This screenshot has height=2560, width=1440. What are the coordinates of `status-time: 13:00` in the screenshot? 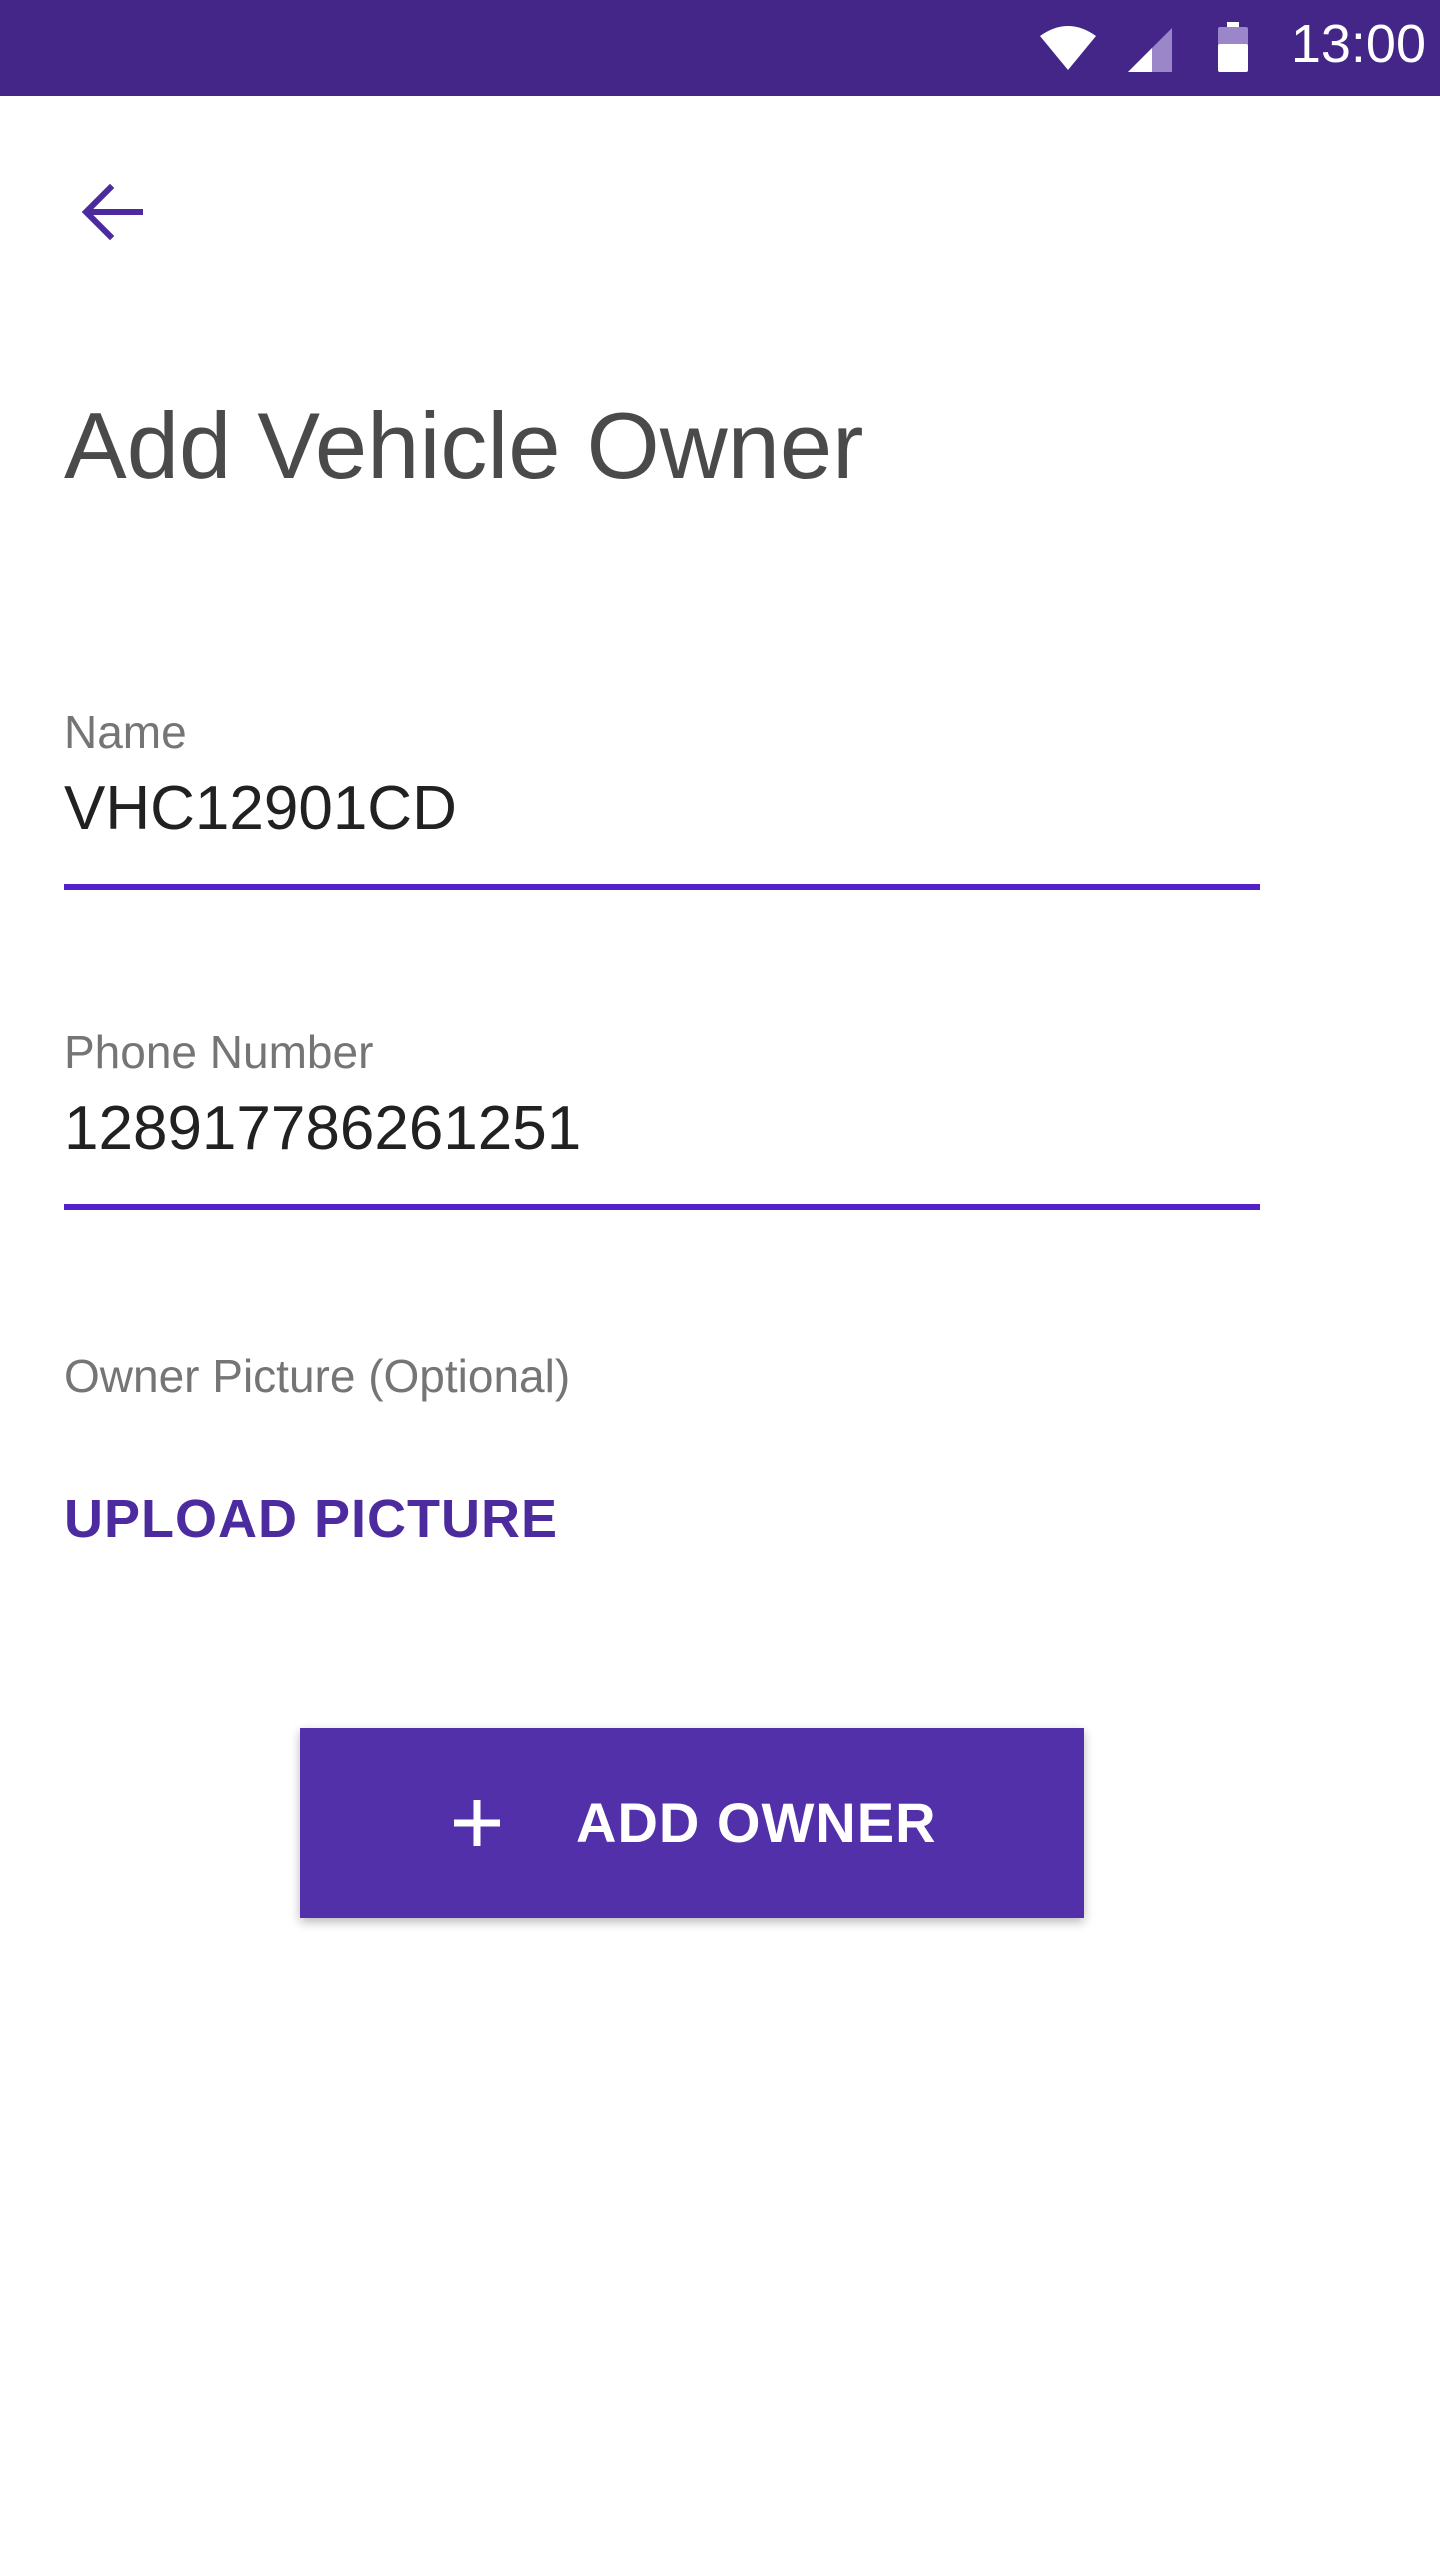 It's located at (1358, 44).